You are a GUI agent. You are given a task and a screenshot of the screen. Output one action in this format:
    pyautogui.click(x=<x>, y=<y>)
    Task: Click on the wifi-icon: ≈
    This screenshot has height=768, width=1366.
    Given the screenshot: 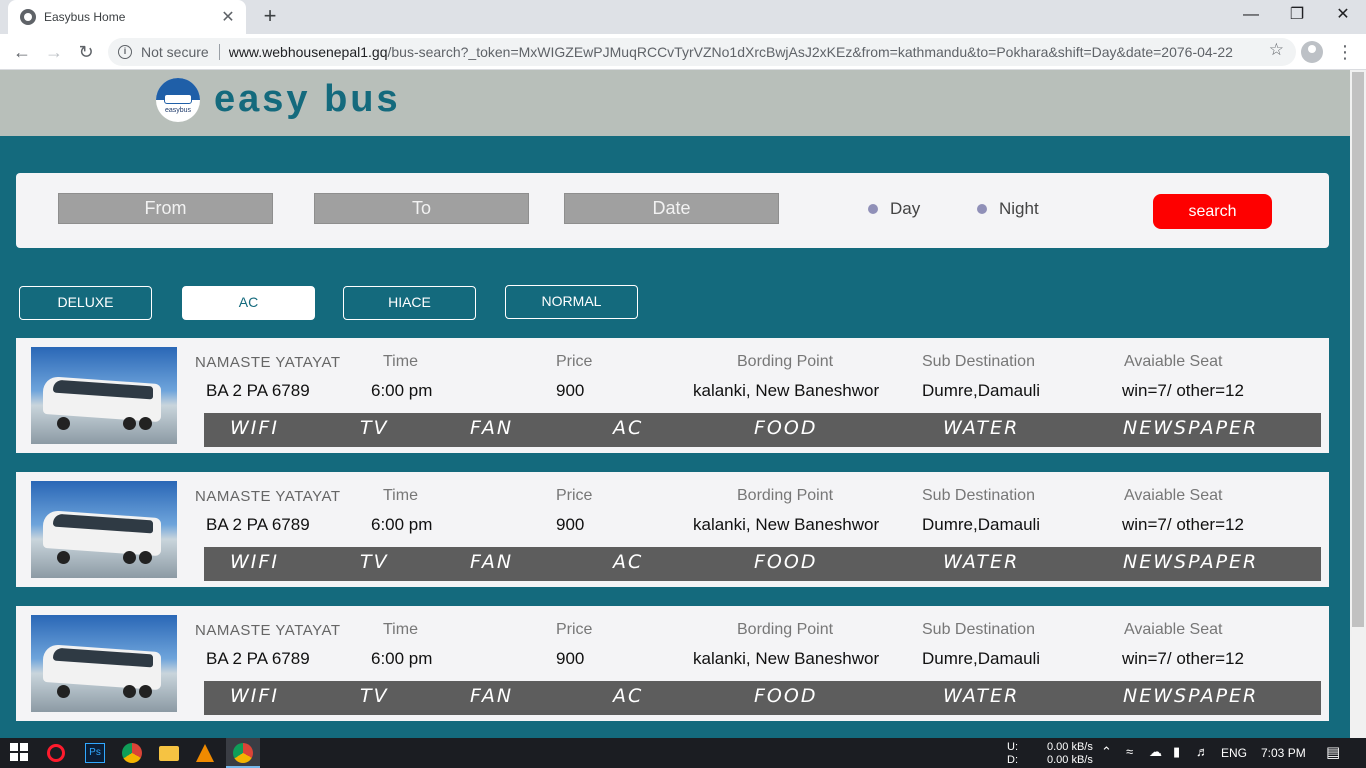 What is the action you would take?
    pyautogui.click(x=1129, y=751)
    